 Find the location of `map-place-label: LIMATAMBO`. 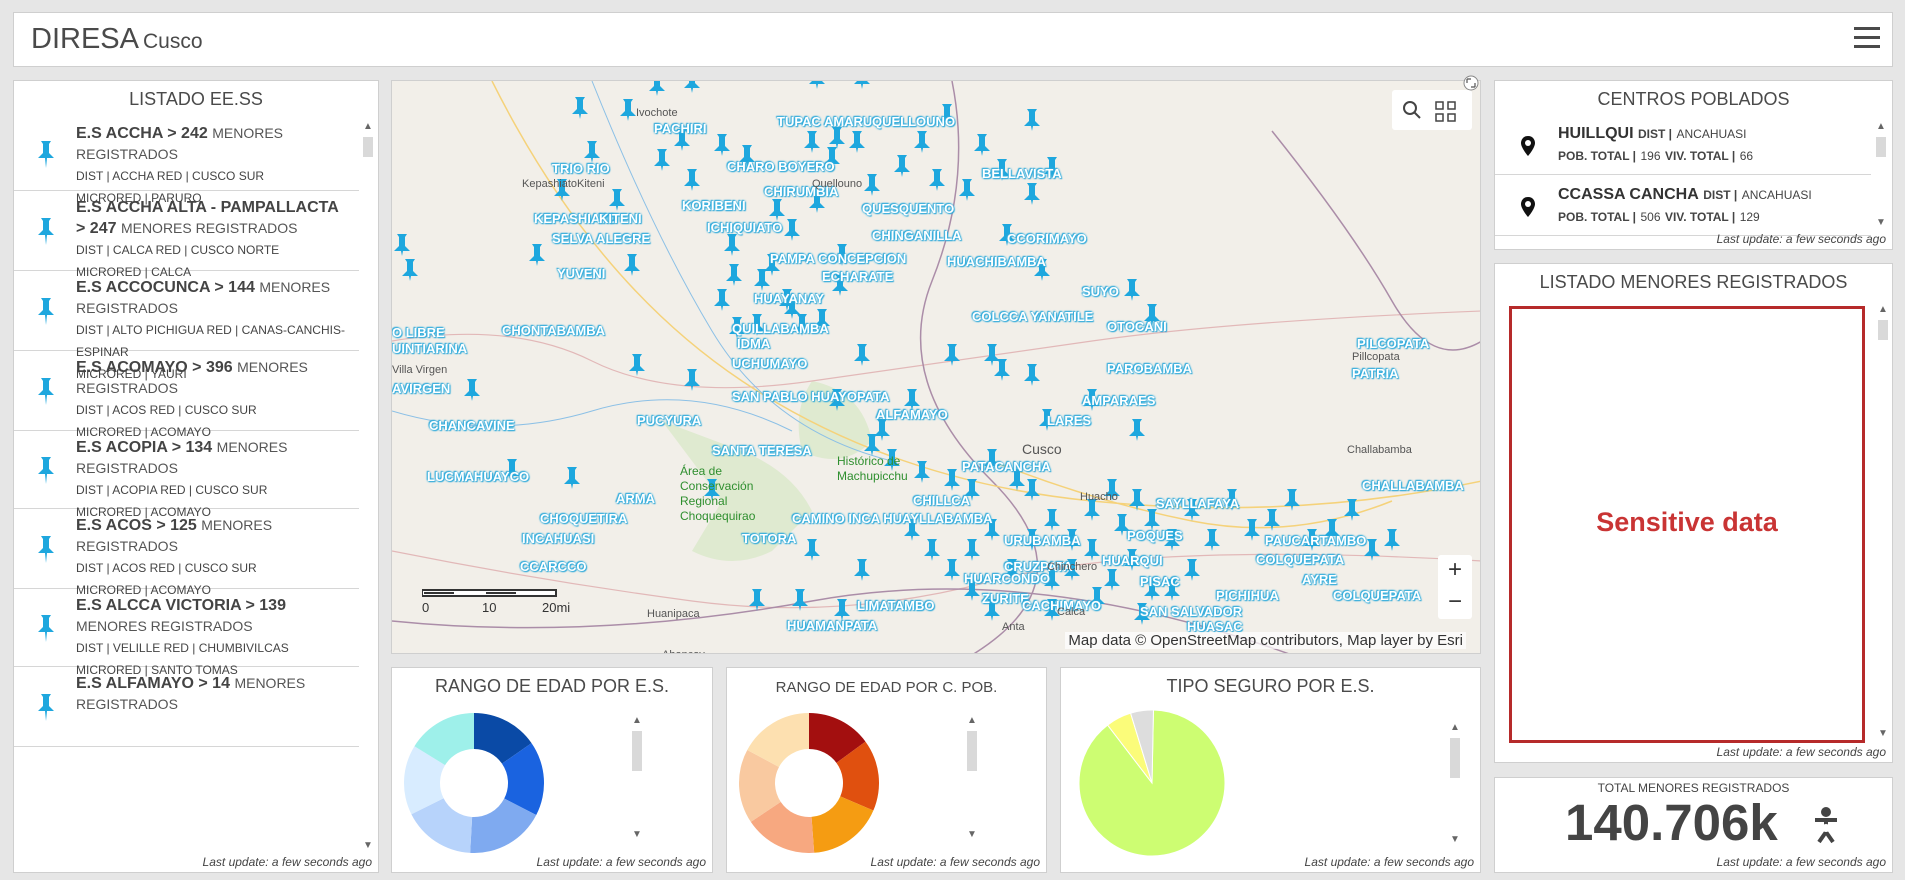

map-place-label: LIMATAMBO is located at coordinates (896, 605).